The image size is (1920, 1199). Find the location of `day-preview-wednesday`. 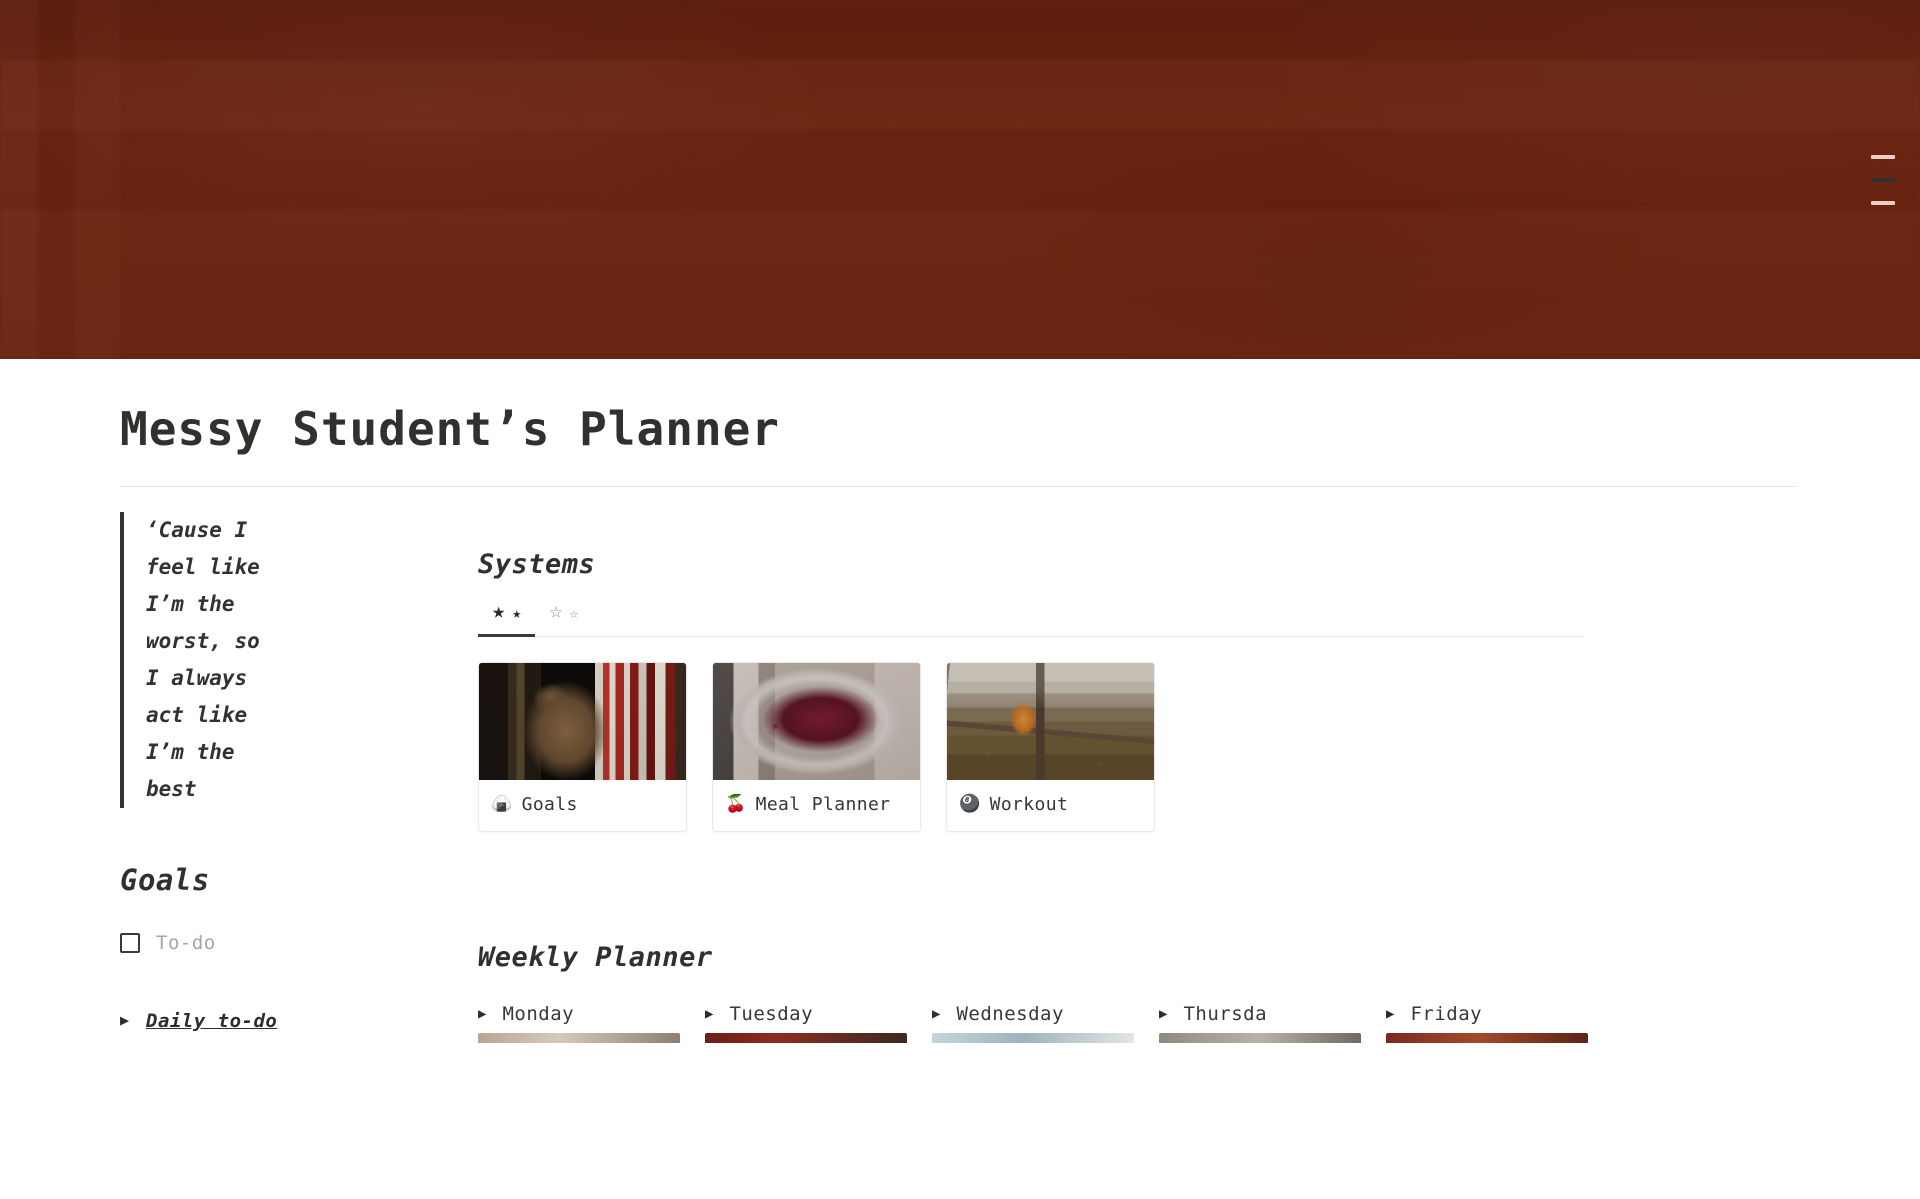

day-preview-wednesday is located at coordinates (1033, 1037).